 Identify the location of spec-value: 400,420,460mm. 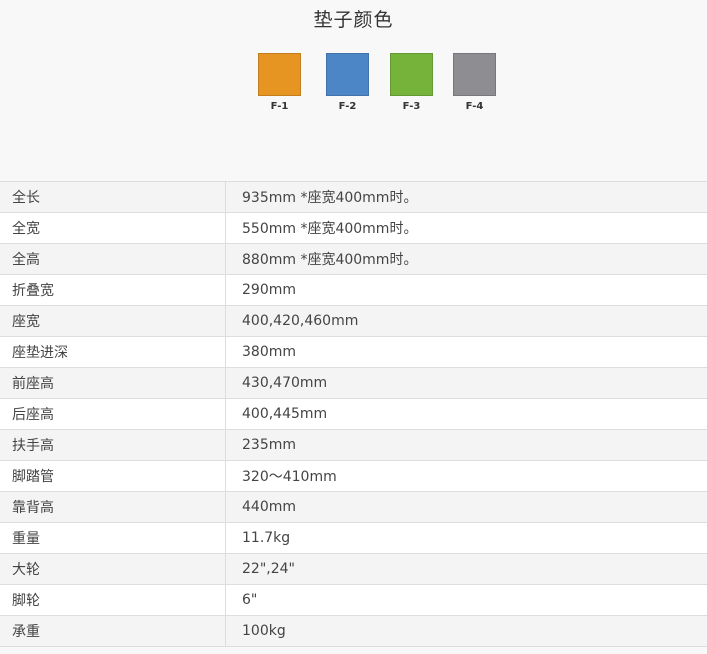
(466, 321).